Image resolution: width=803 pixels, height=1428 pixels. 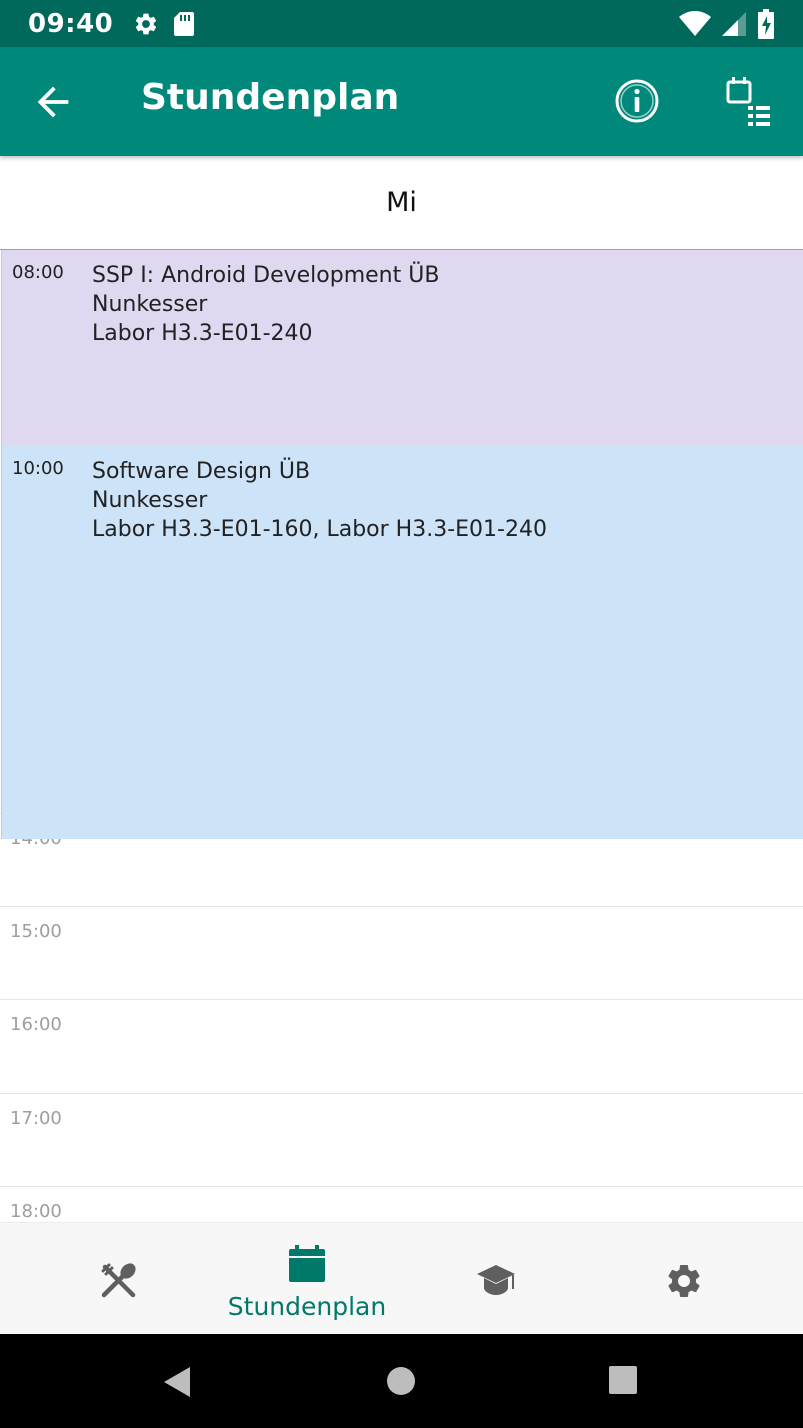 What do you see at coordinates (36, 1024) in the screenshot?
I see `hour-label: 16:00` at bounding box center [36, 1024].